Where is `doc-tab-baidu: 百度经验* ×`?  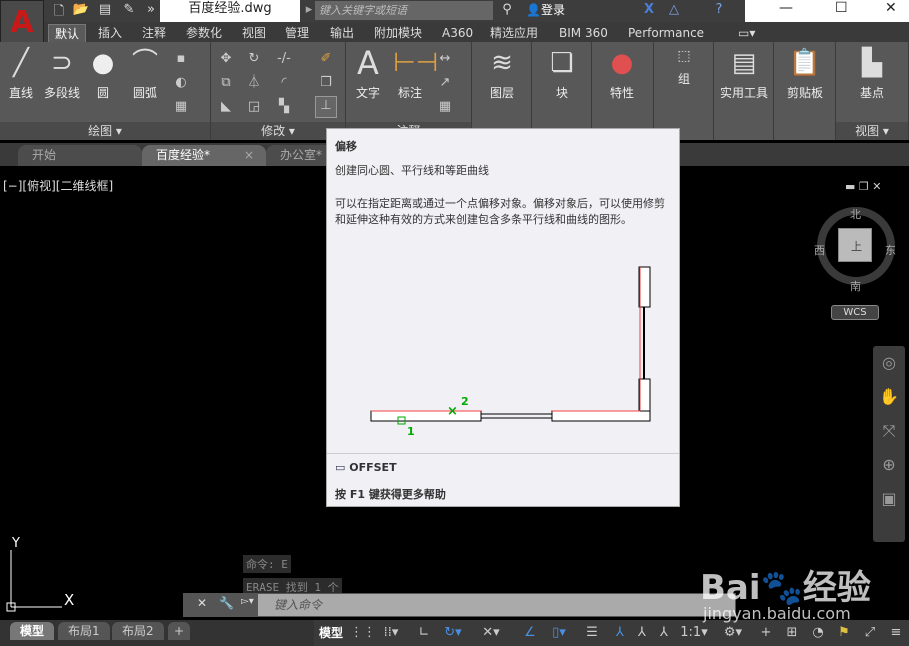 doc-tab-baidu: 百度经验* × is located at coordinates (204, 155).